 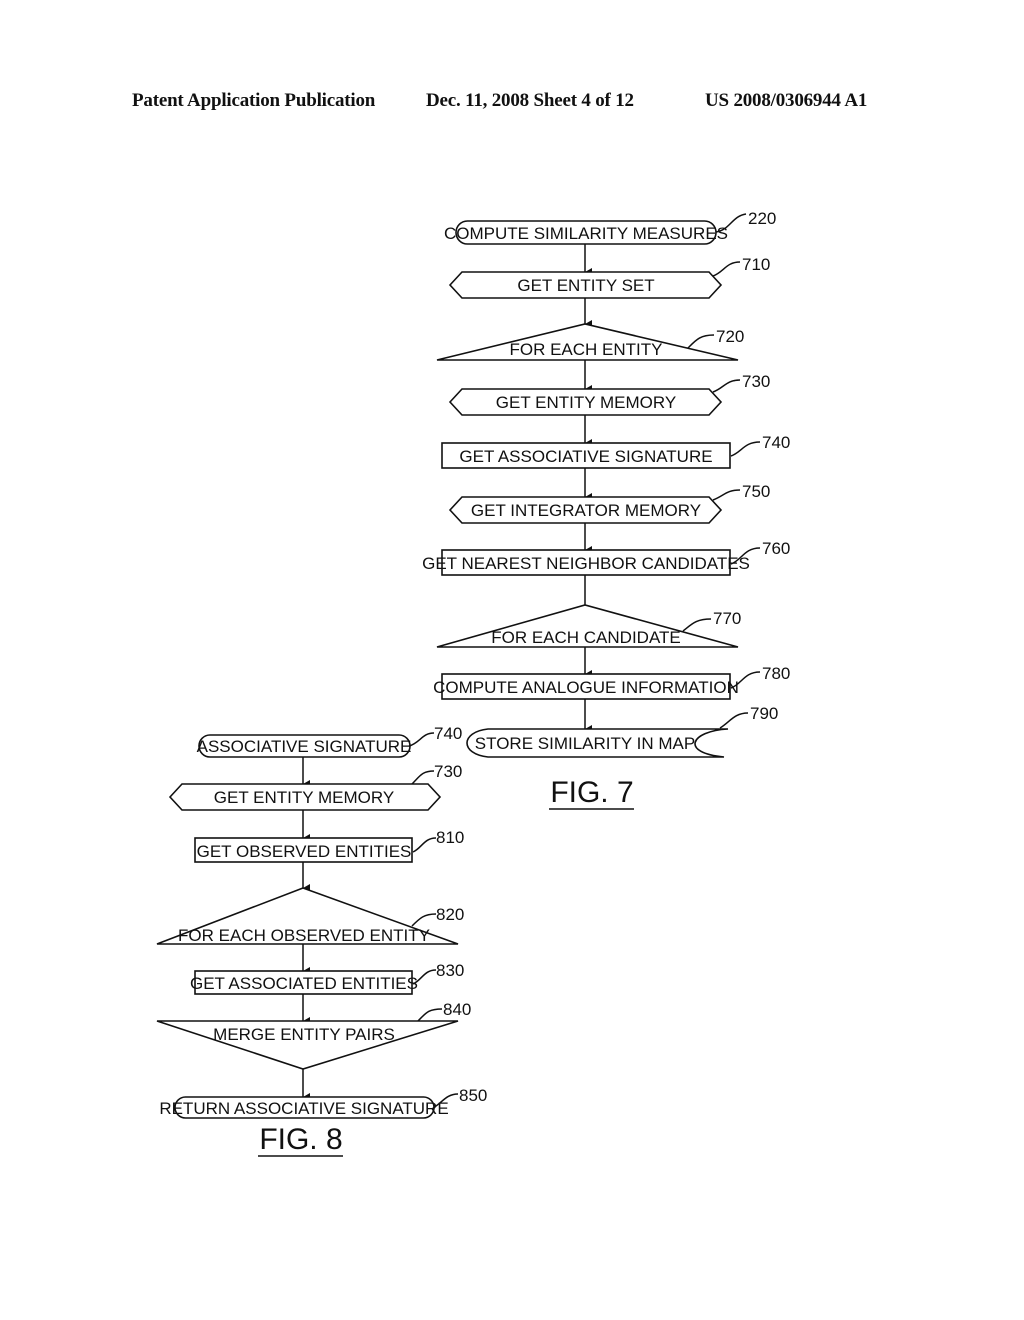 I want to click on fig8-node-840: MERGE ENTITY PAIRS 840, so click(x=313, y=1035).